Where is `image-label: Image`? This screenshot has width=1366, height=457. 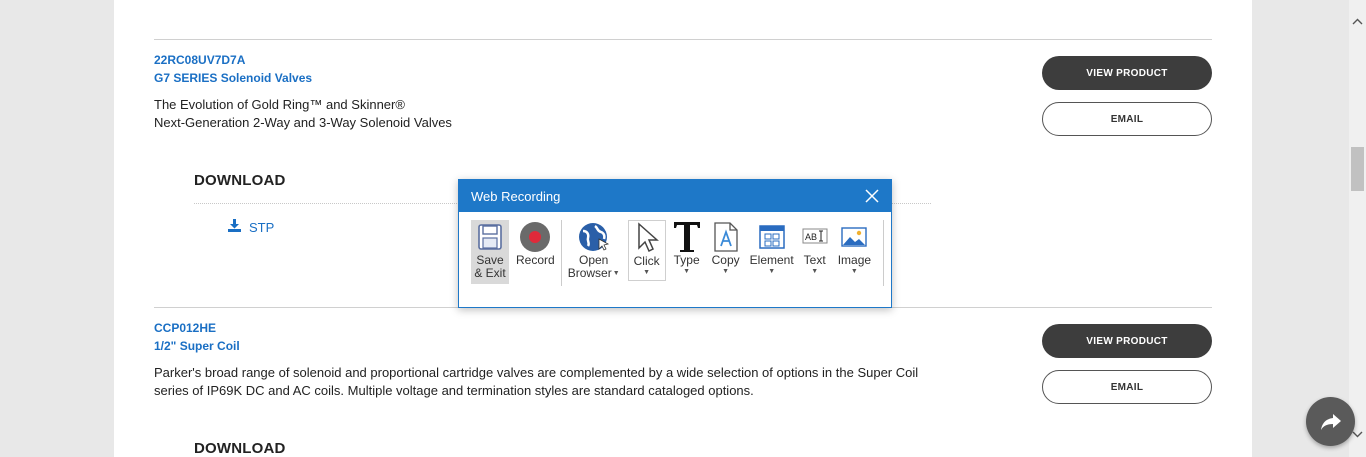
image-label: Image is located at coordinates (854, 260).